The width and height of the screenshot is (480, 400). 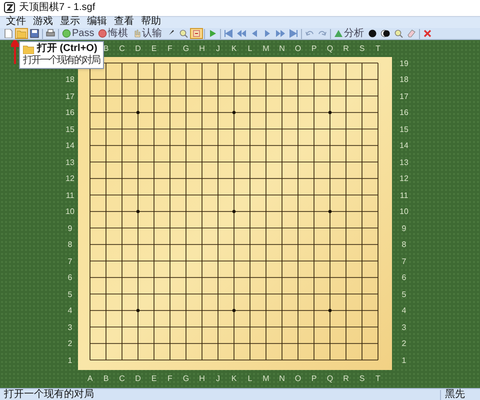 I want to click on menu-item: 帮助, so click(x=151, y=22).